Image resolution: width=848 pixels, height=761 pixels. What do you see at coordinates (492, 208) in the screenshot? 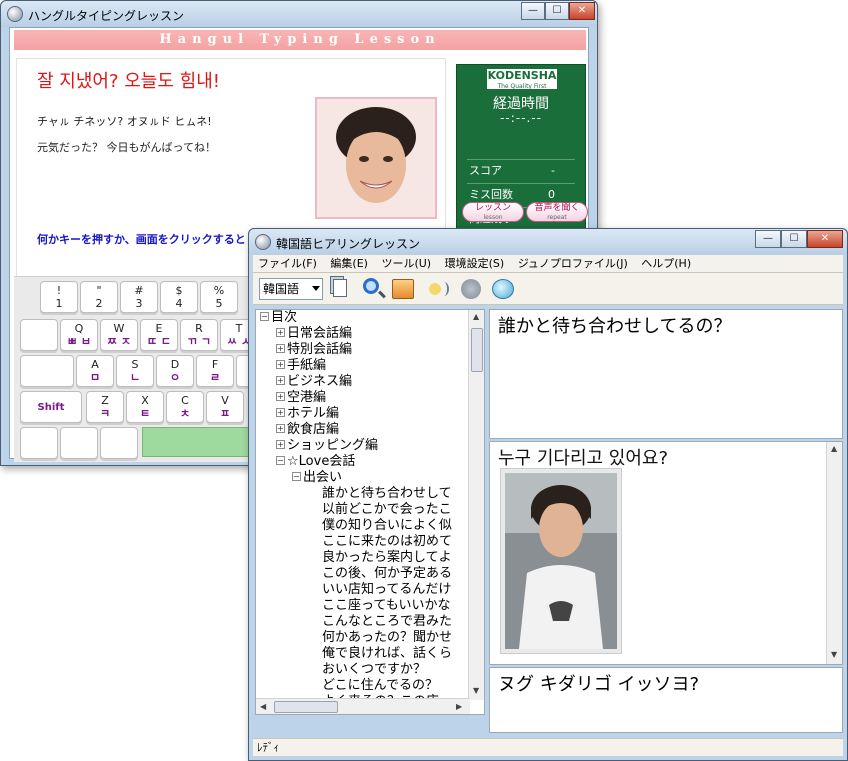
I see `lesson-button-label: レッスン` at bounding box center [492, 208].